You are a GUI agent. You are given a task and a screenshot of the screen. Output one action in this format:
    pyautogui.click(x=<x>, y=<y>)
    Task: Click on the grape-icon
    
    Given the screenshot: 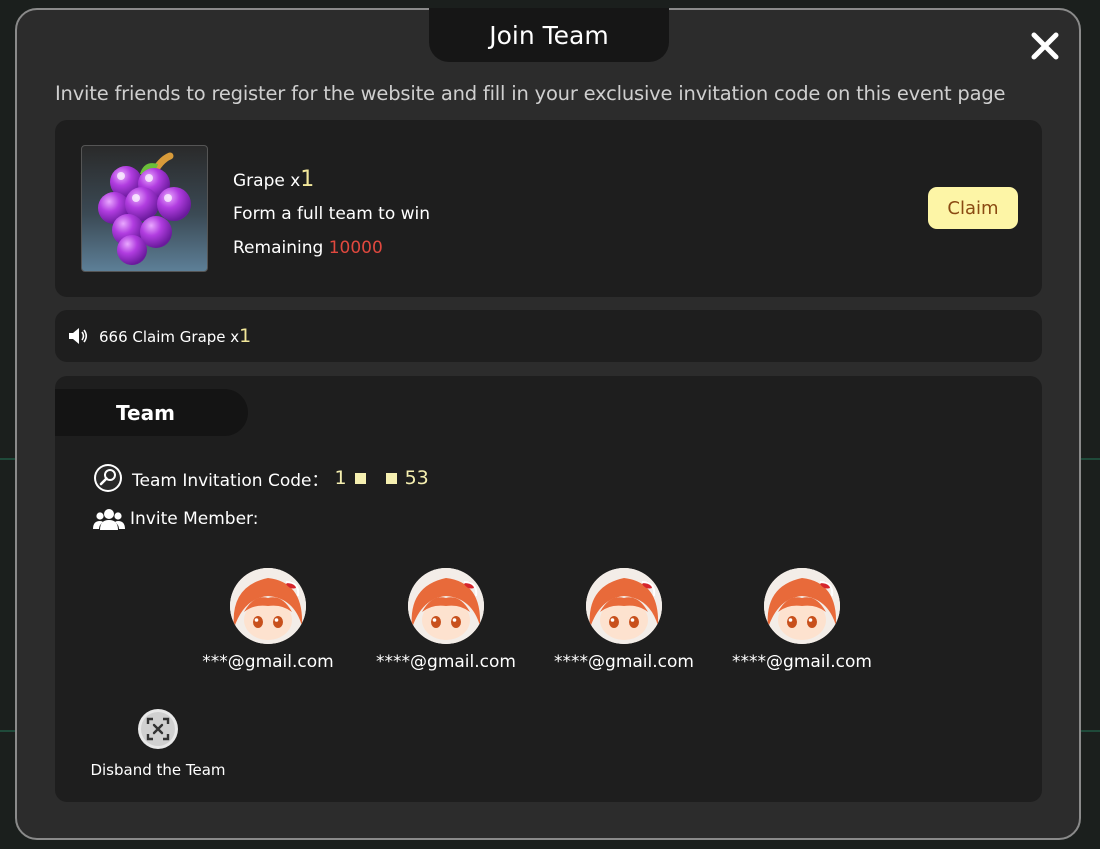 What is the action you would take?
    pyautogui.click(x=144, y=208)
    